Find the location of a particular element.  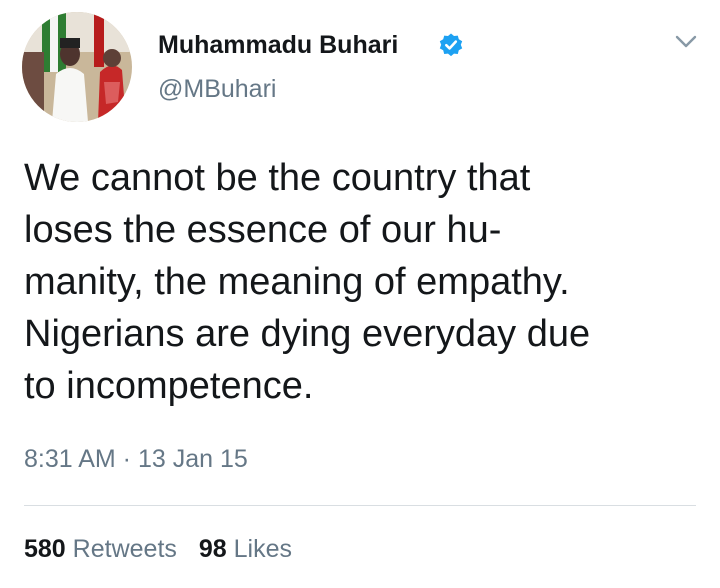

chevron-down-icon is located at coordinates (686, 41).